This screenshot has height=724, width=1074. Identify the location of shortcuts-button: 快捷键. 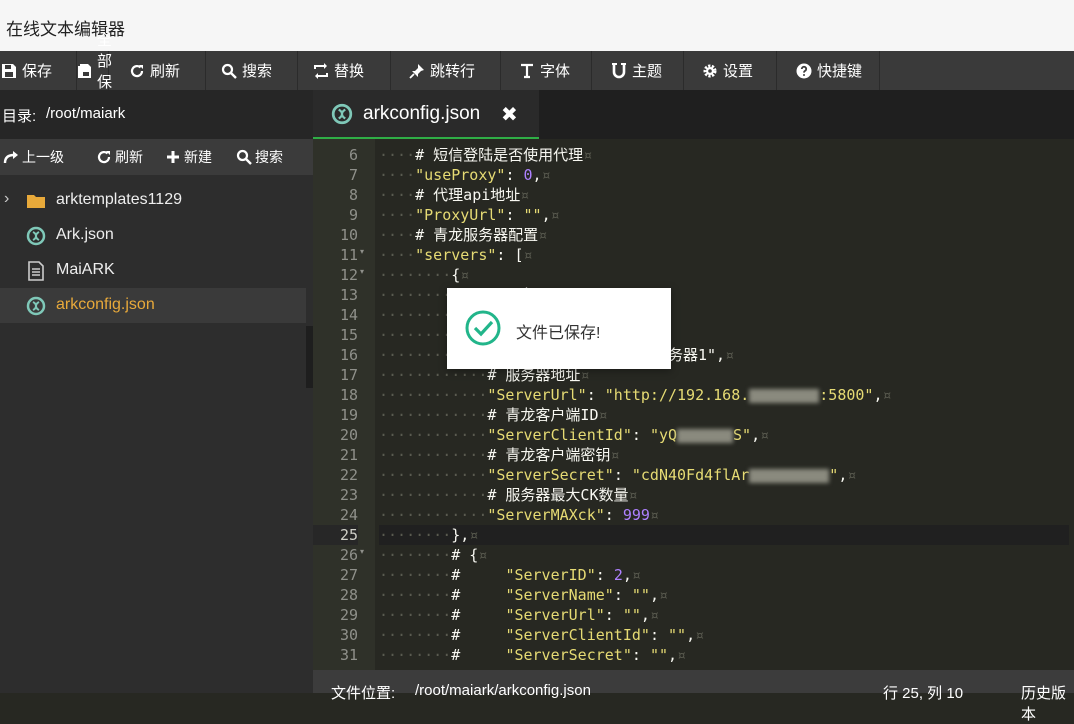
(828, 70).